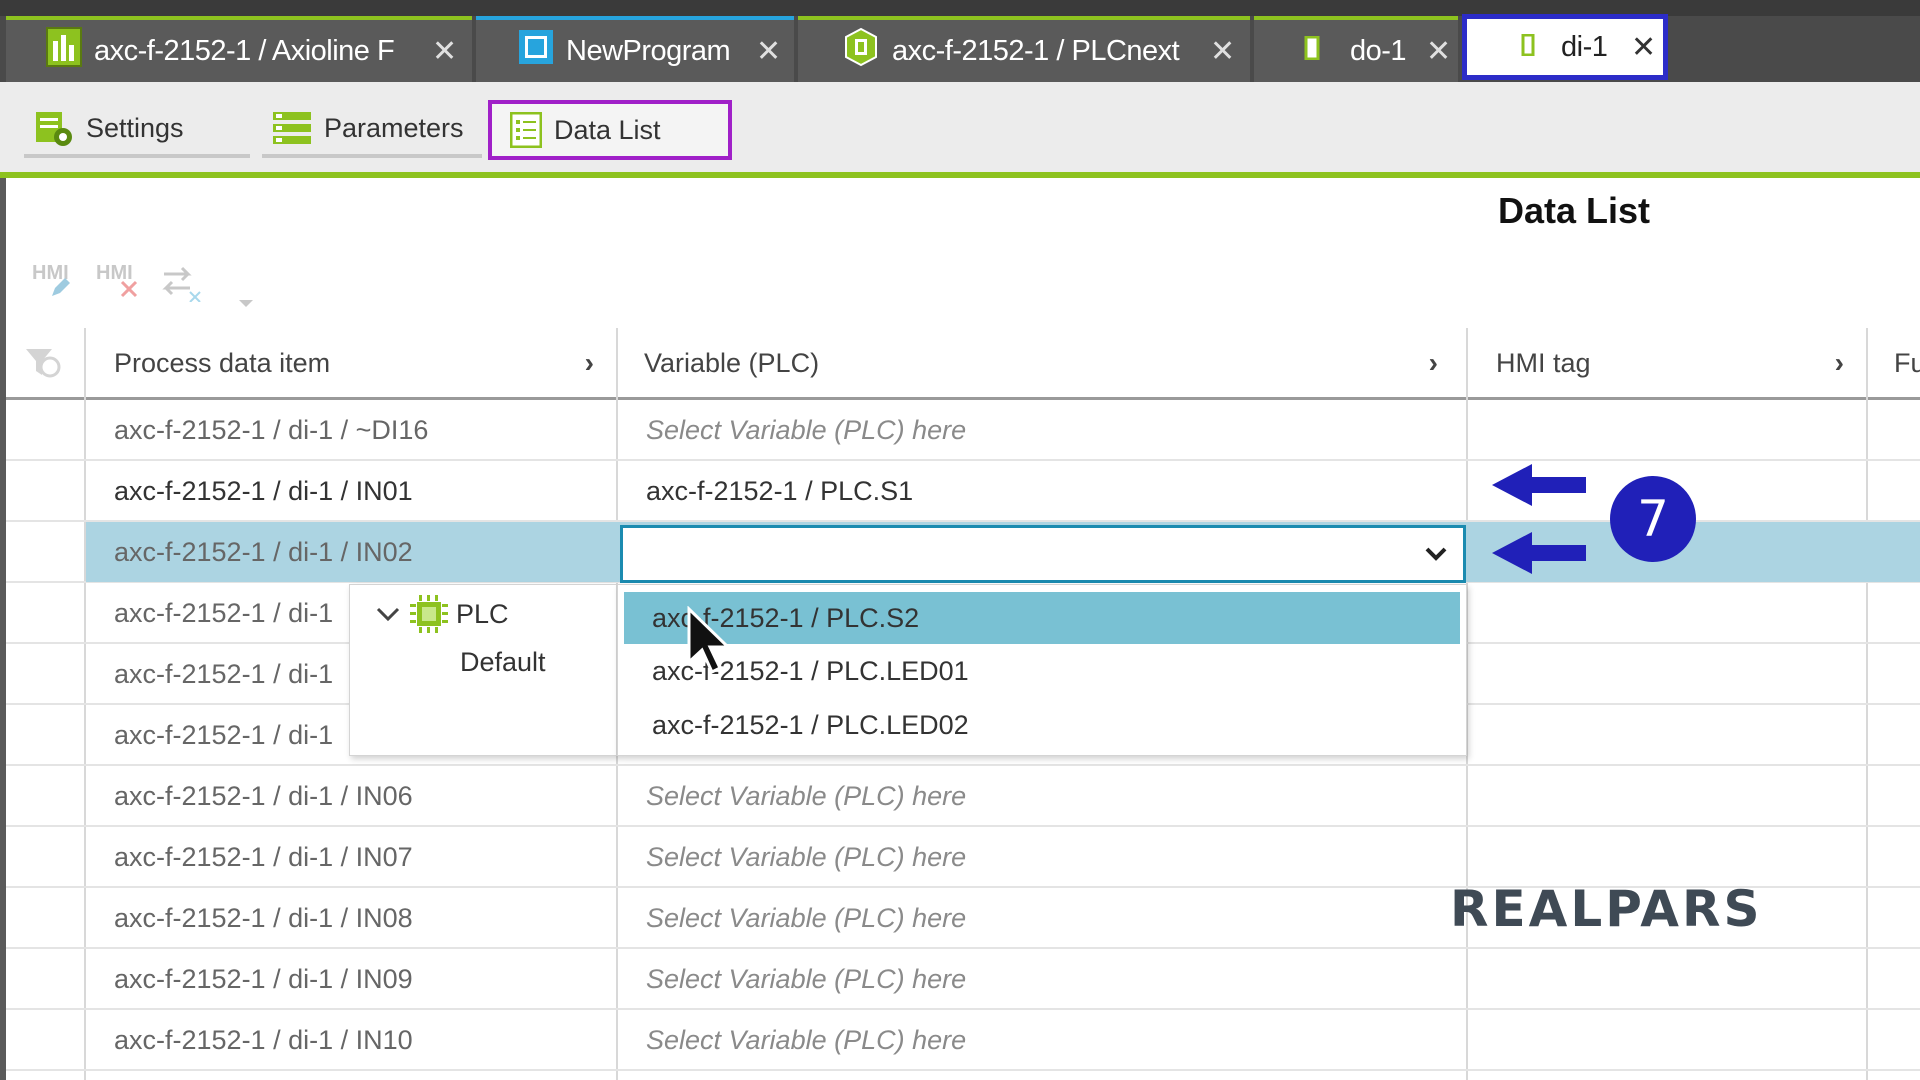  I want to click on data-list-tab: Data List, so click(610, 130).